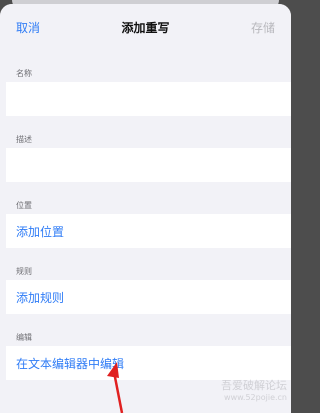 The height and width of the screenshot is (413, 320). What do you see at coordinates (254, 385) in the screenshot?
I see `watermark-title: 吾爱破解论坛` at bounding box center [254, 385].